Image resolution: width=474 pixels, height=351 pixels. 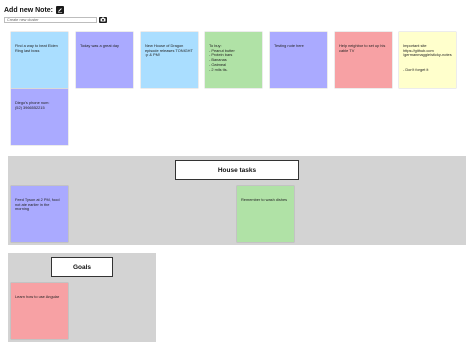 I want to click on create-cluster-button, so click(x=103, y=19).